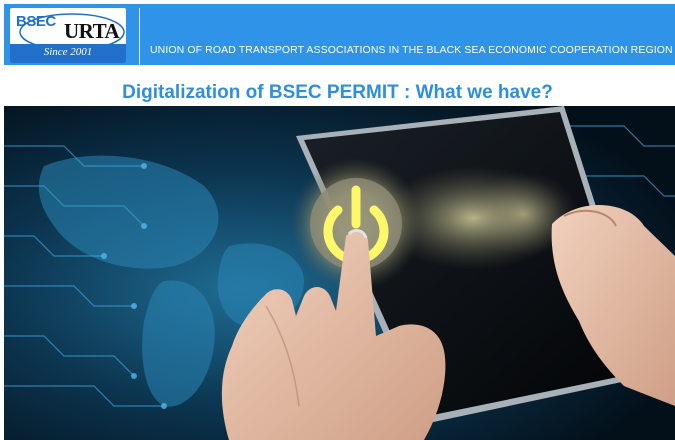  What do you see at coordinates (36, 21) in the screenshot?
I see `logo-bsec-text: BSEC` at bounding box center [36, 21].